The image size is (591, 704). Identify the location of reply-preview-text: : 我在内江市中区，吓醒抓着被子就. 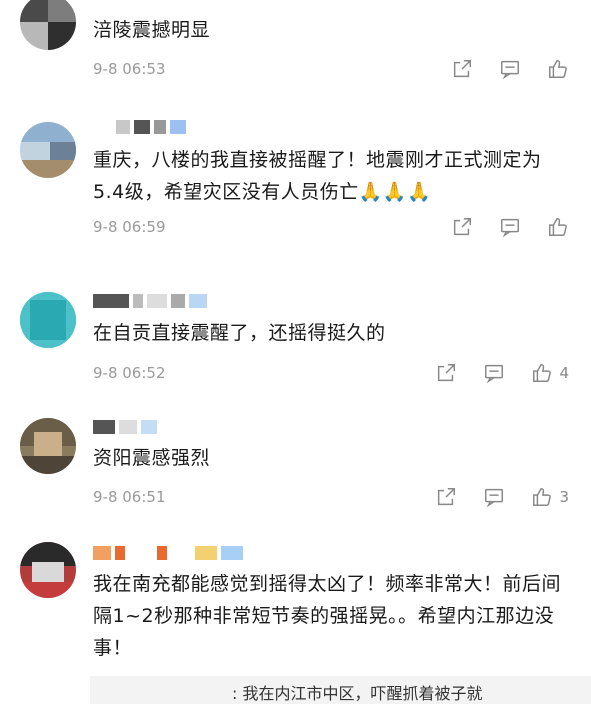
(357, 693).